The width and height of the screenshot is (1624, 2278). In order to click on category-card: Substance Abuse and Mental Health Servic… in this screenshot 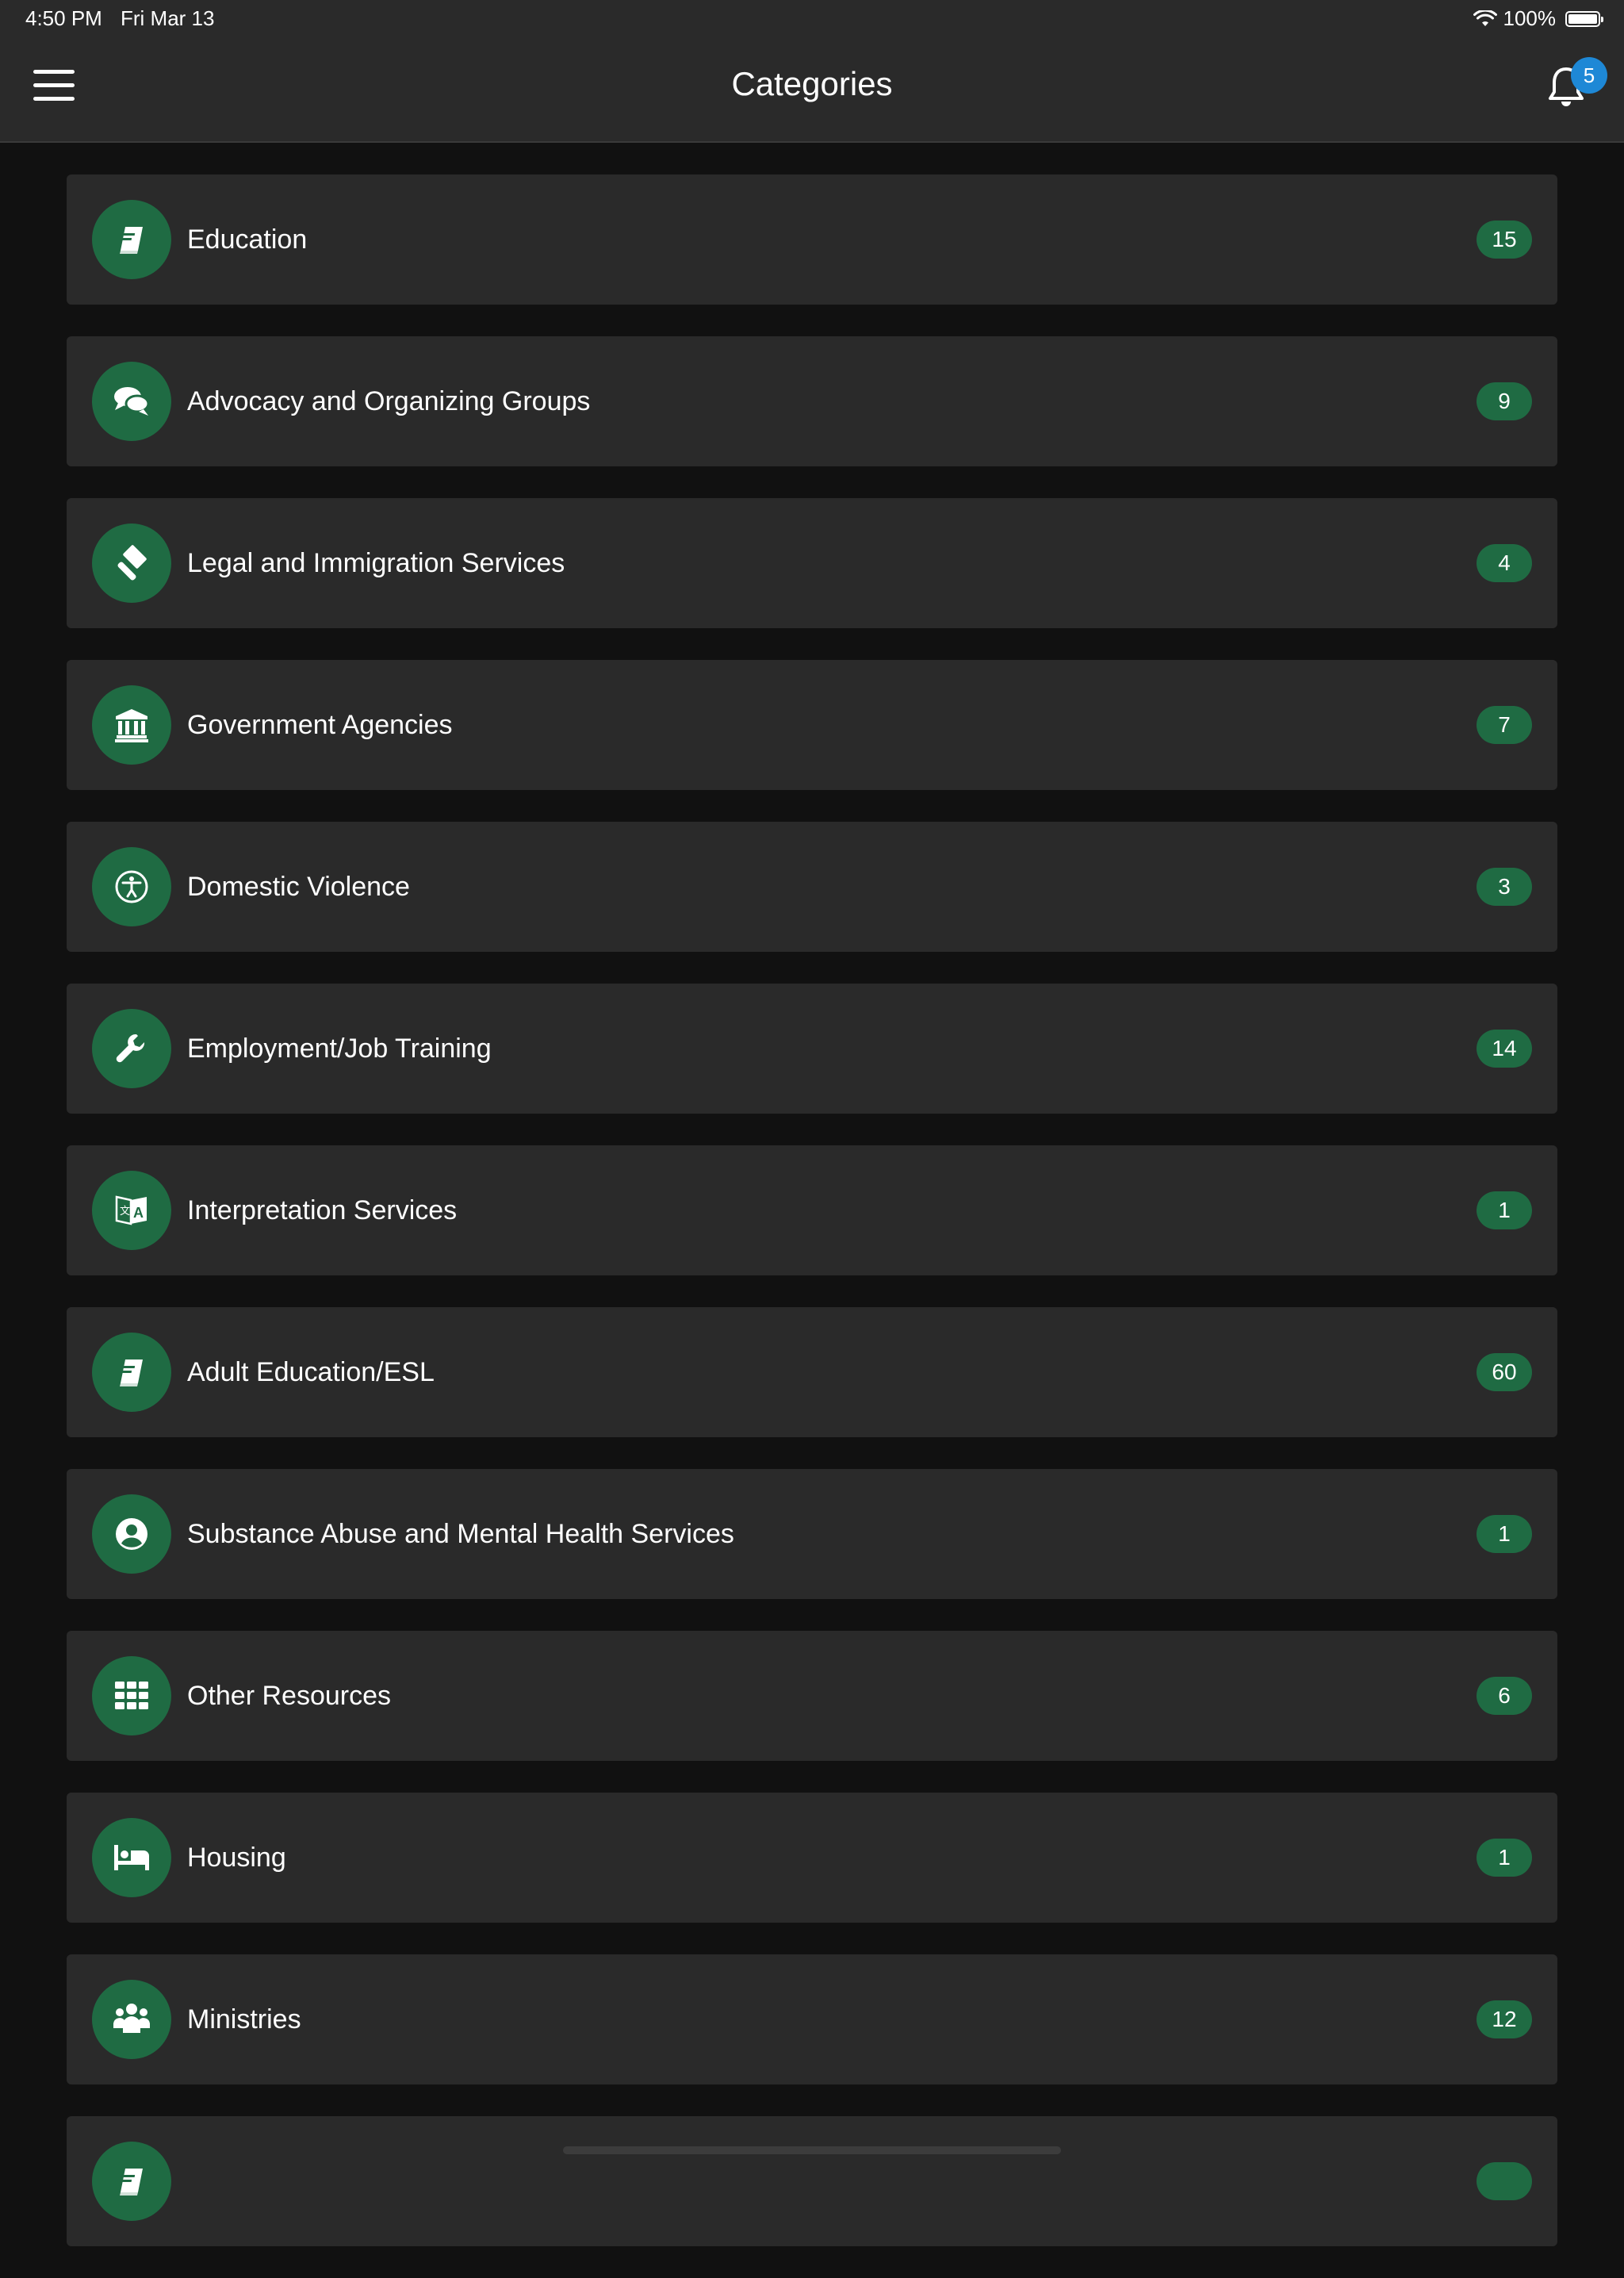, I will do `click(812, 1534)`.